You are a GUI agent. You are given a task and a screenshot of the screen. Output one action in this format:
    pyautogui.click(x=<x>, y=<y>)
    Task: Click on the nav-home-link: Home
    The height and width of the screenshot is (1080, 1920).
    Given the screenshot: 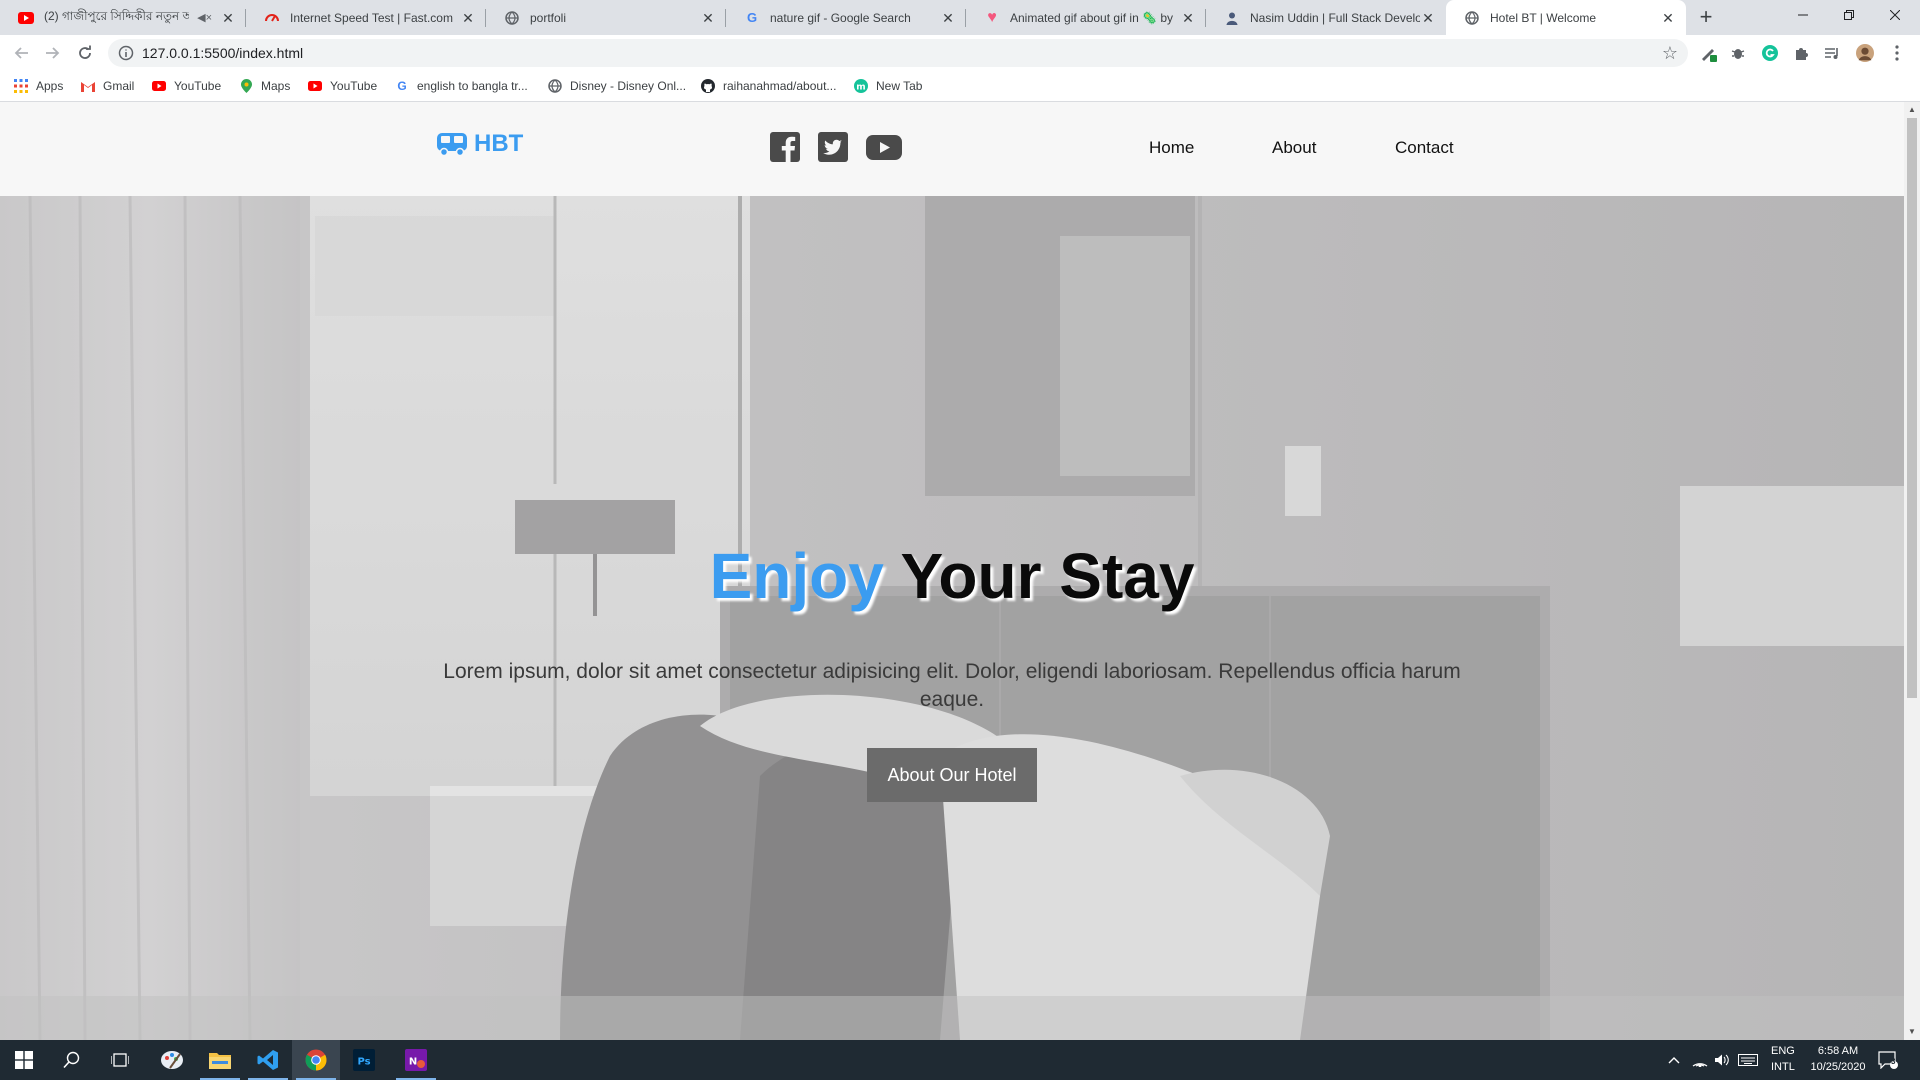 What is the action you would take?
    pyautogui.click(x=1171, y=148)
    